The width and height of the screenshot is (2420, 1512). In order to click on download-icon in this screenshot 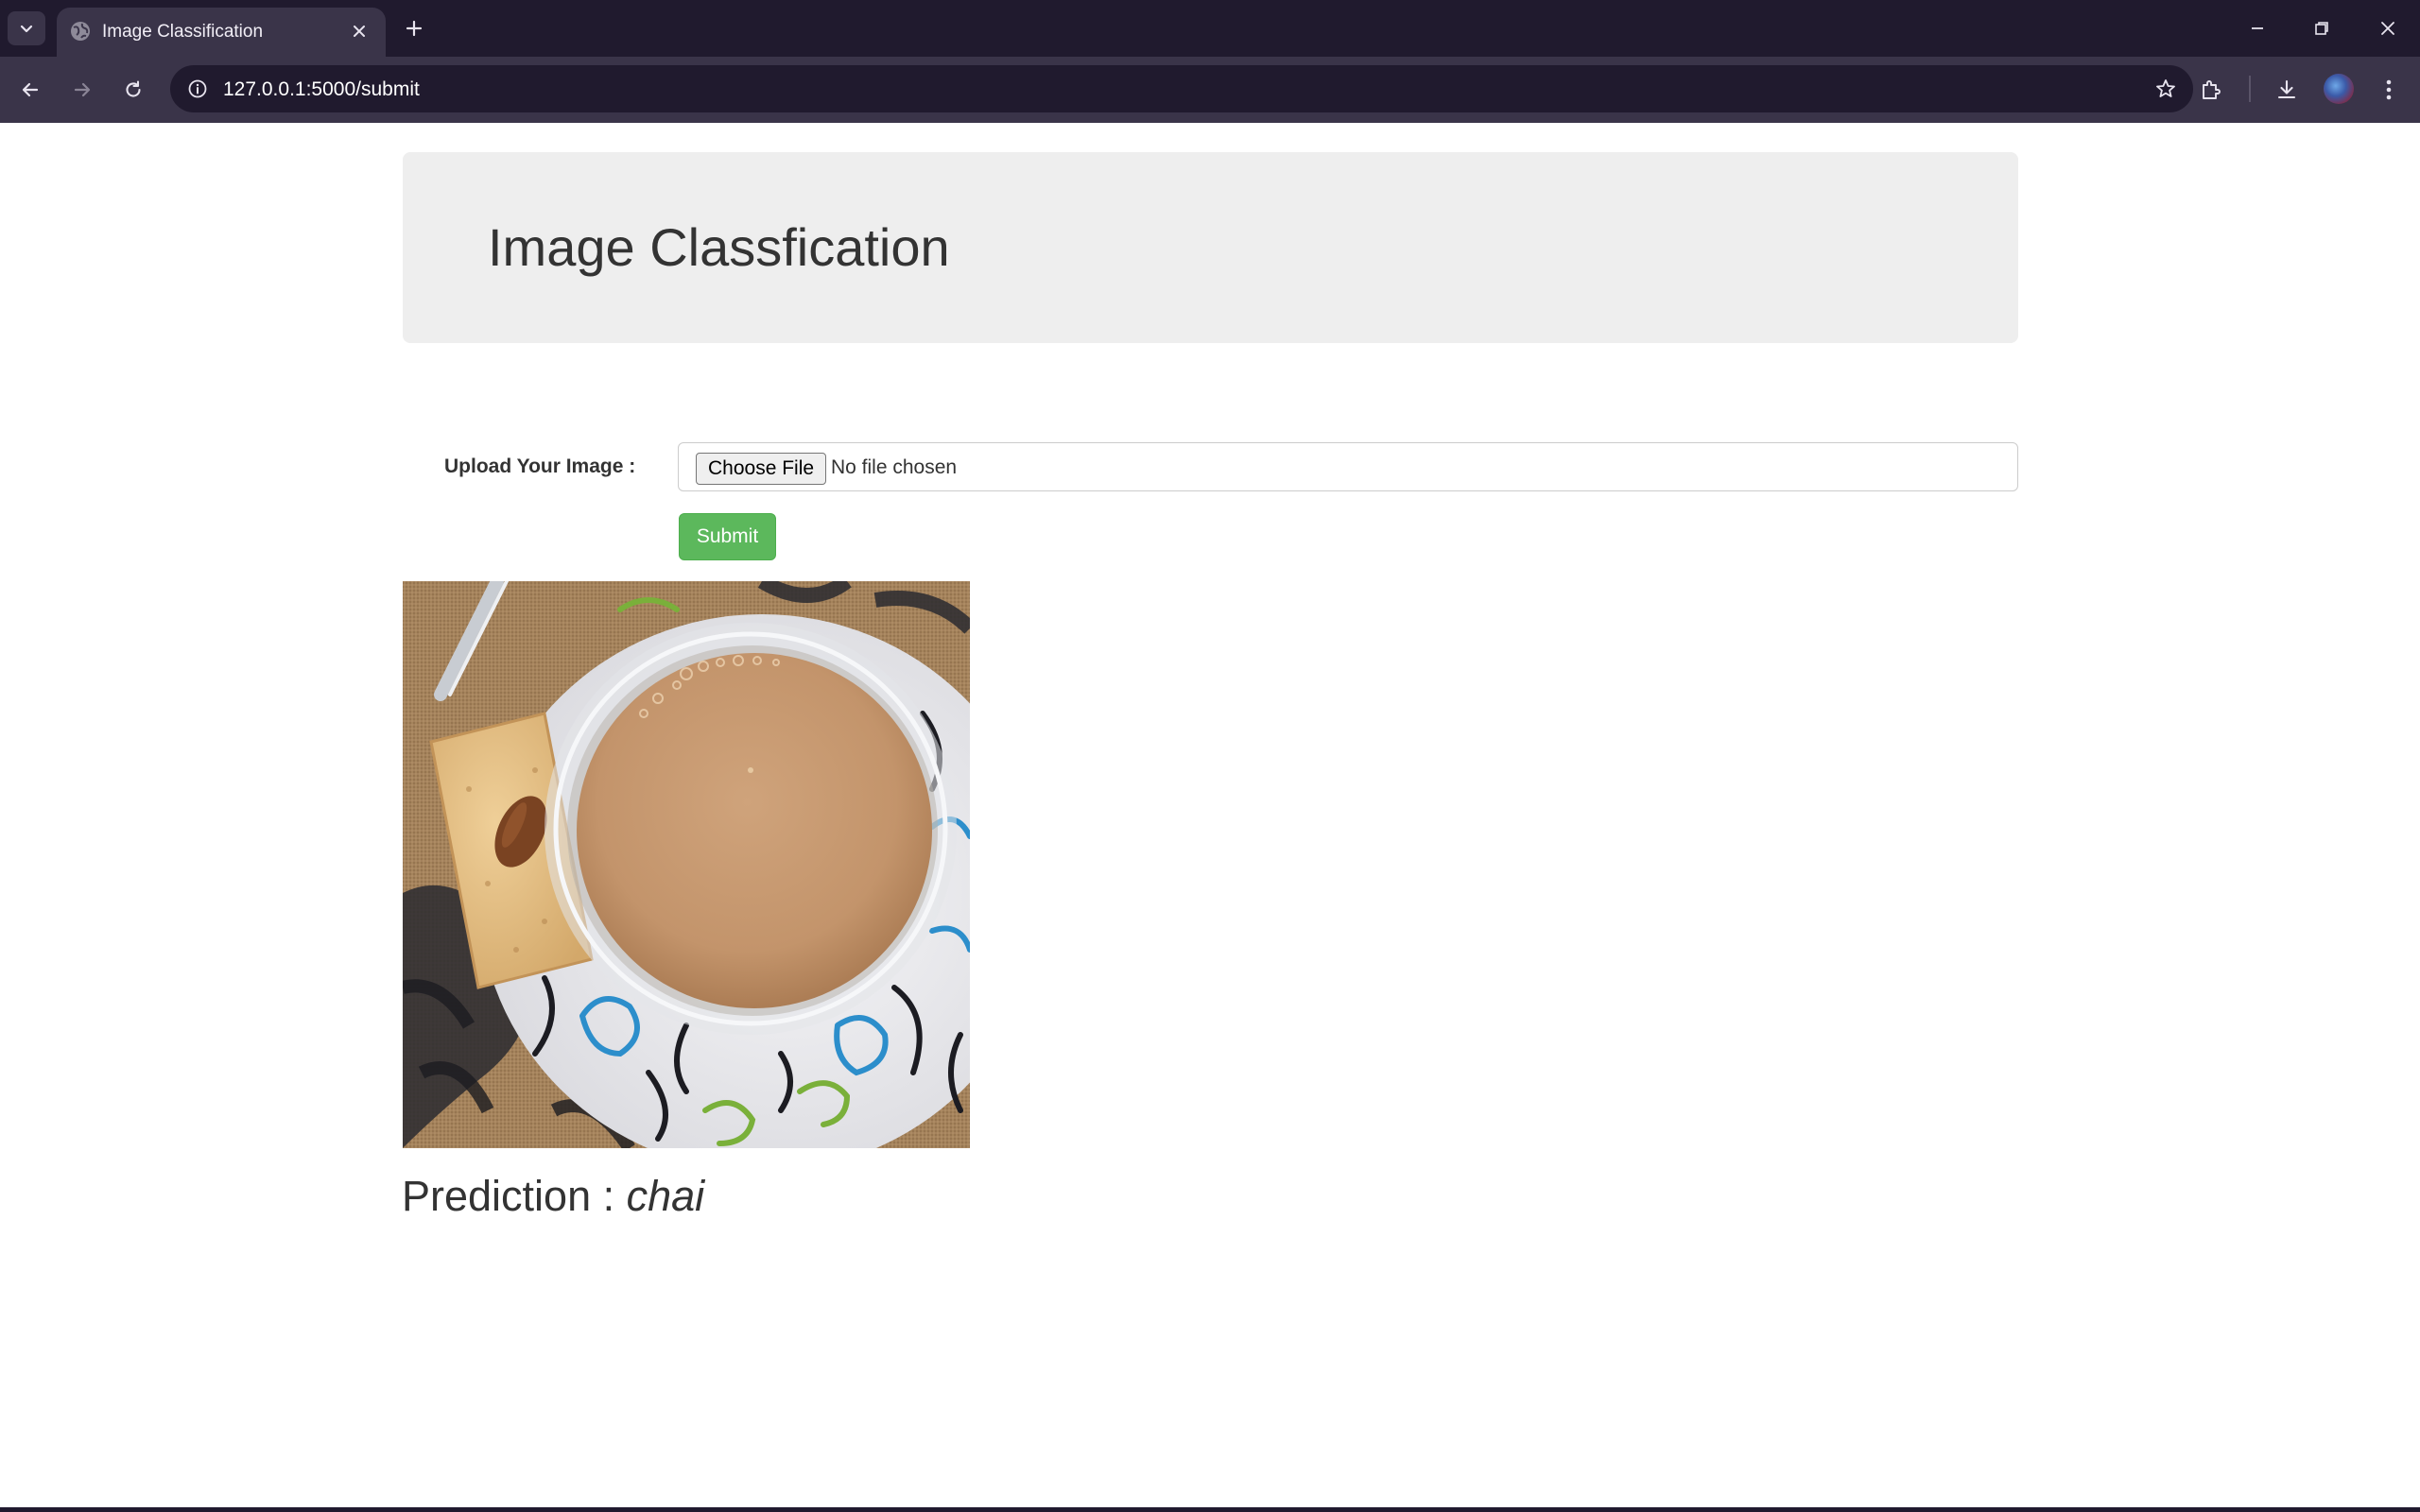, I will do `click(2287, 89)`.